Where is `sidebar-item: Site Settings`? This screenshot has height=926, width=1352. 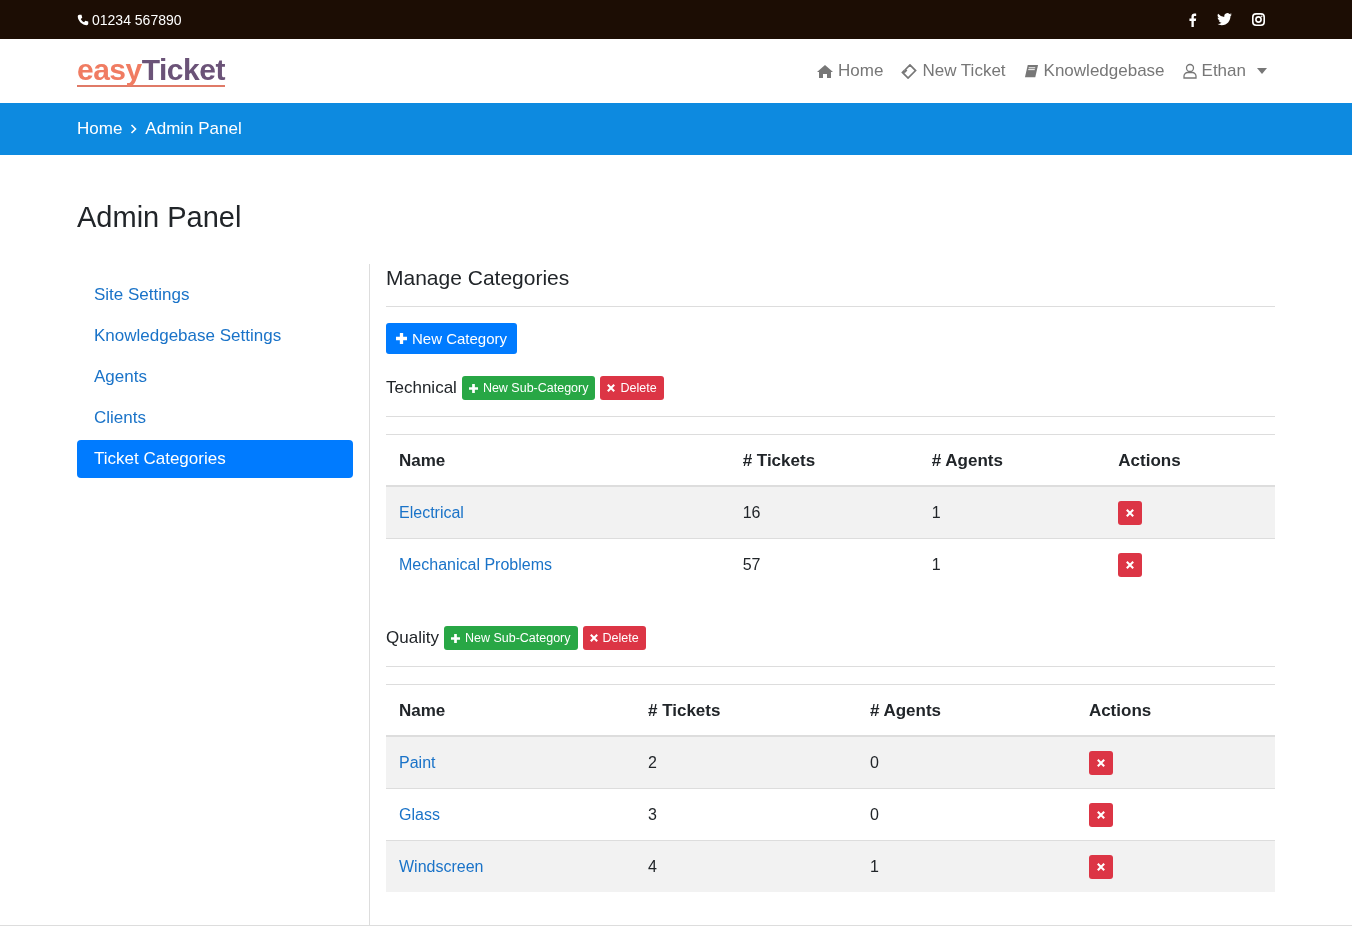 sidebar-item: Site Settings is located at coordinates (215, 295).